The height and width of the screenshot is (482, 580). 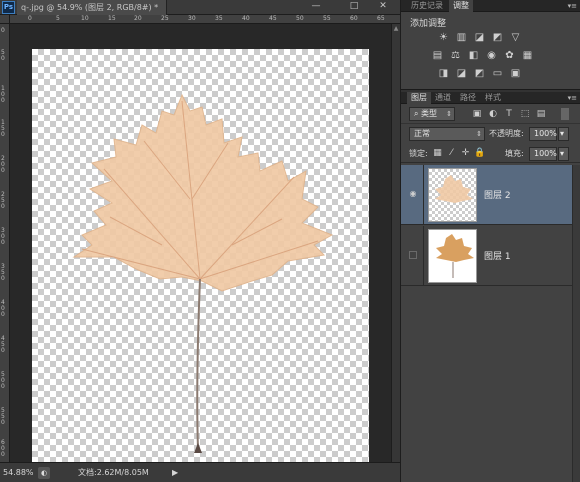 What do you see at coordinates (3, 272) in the screenshot?
I see `ruler-tick-label: 350` at bounding box center [3, 272].